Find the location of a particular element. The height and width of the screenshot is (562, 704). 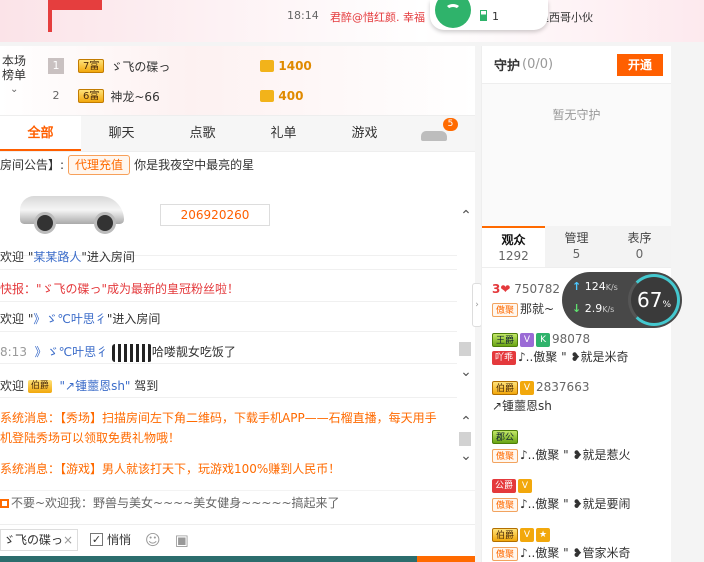

user-name: ↗锺蘁恩sh is located at coordinates (522, 406).